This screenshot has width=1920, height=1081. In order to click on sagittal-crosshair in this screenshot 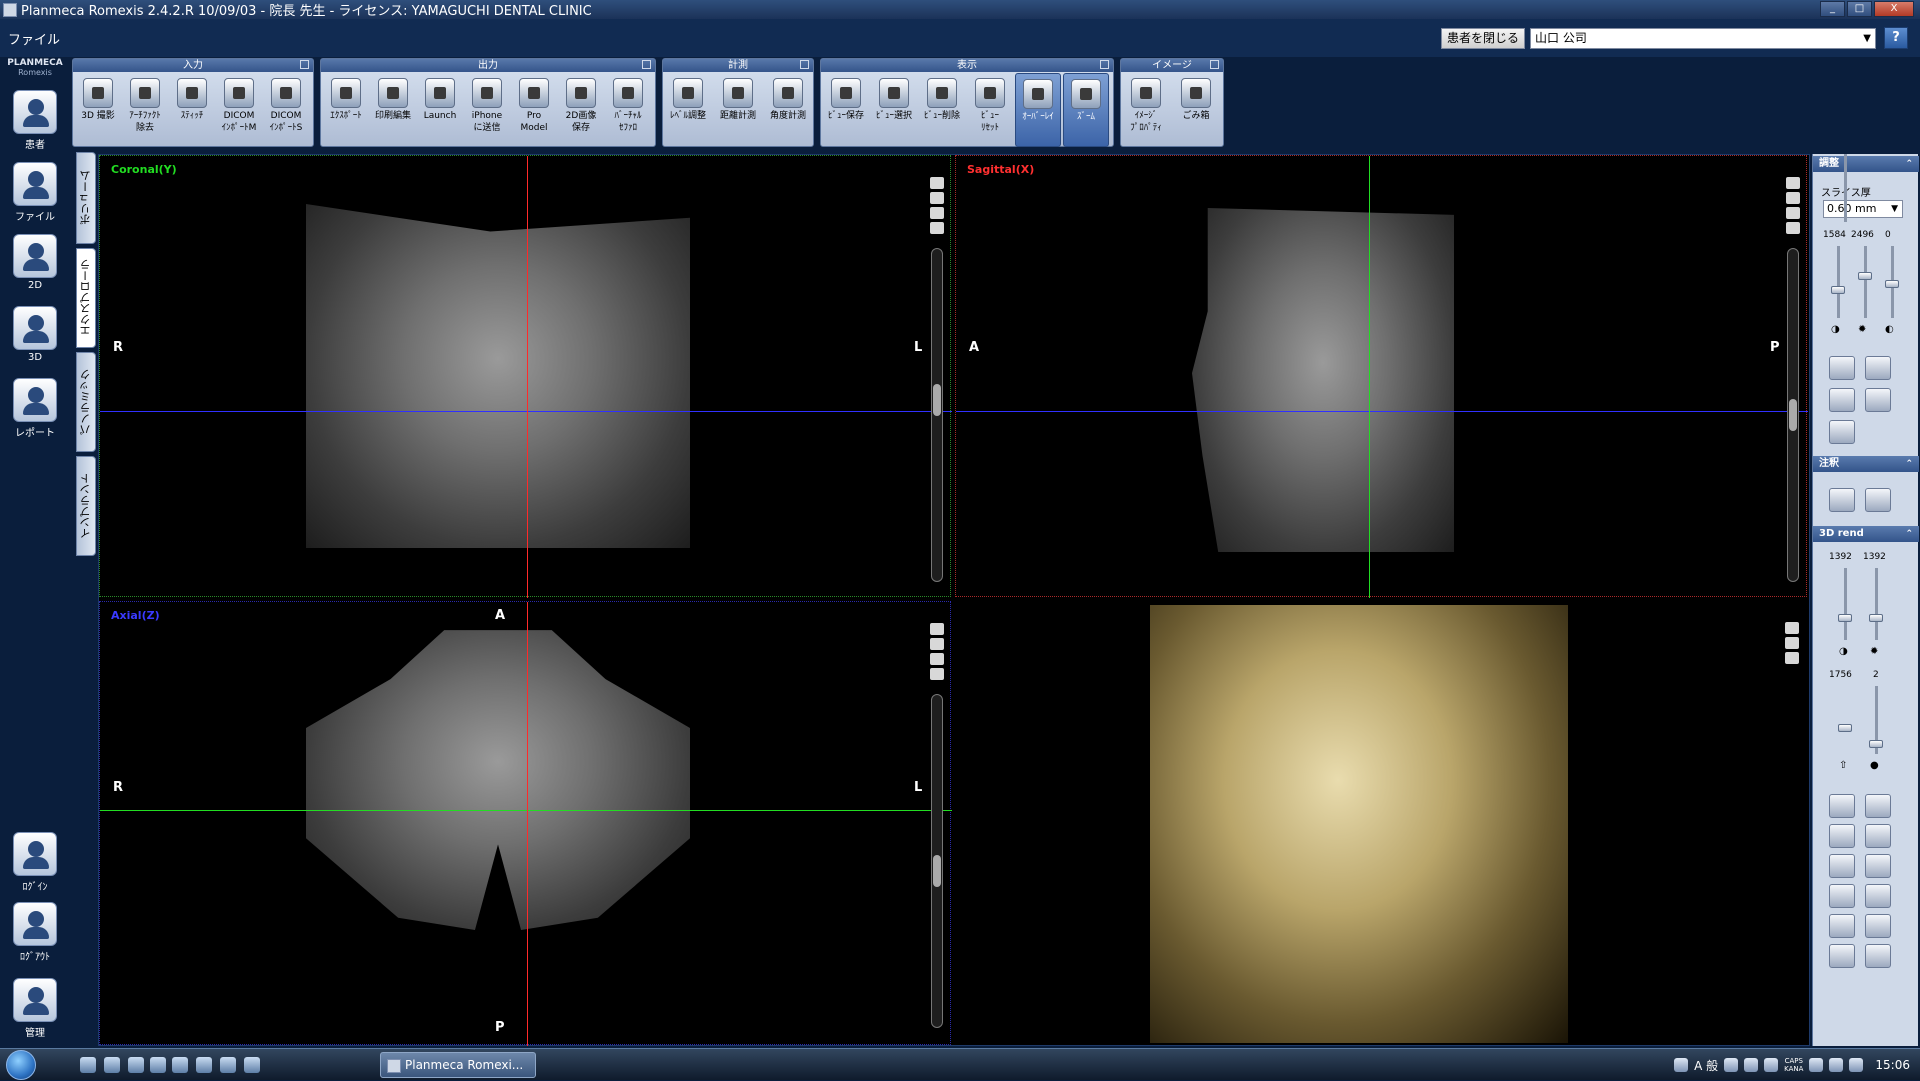, I will do `click(527, 824)`.